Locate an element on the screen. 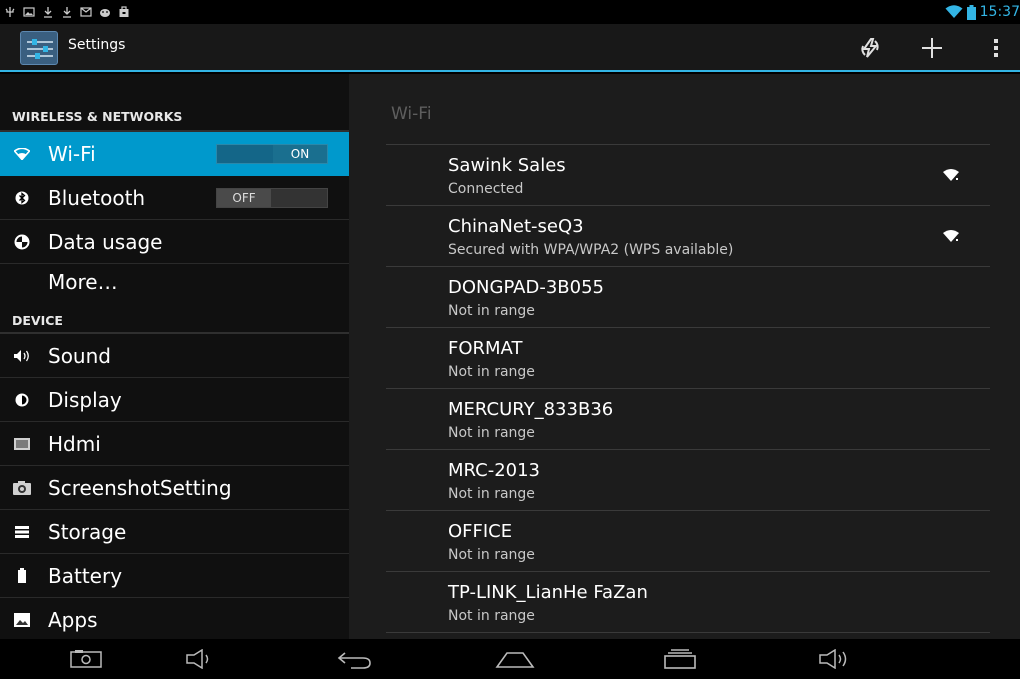 The height and width of the screenshot is (679, 1020). sidebar-item-sound: Sound is located at coordinates (174, 356).